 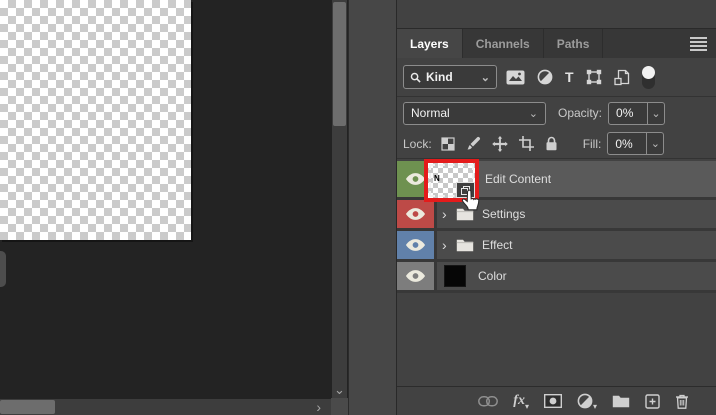 What do you see at coordinates (621, 401) in the screenshot?
I see `new-group-icon` at bounding box center [621, 401].